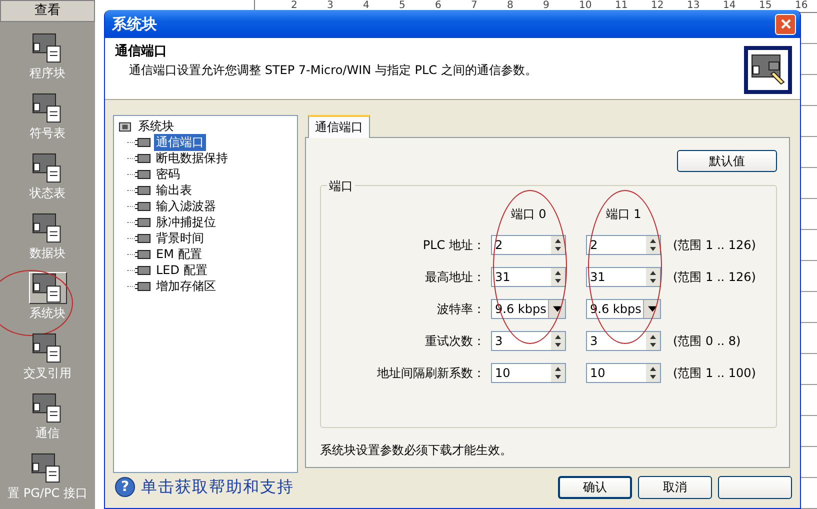  I want to click on section-description: 通信端口设置允许您调整 STEP 7-Micro/WIN 与指定 PLC 之间的通信参数。, so click(332, 70).